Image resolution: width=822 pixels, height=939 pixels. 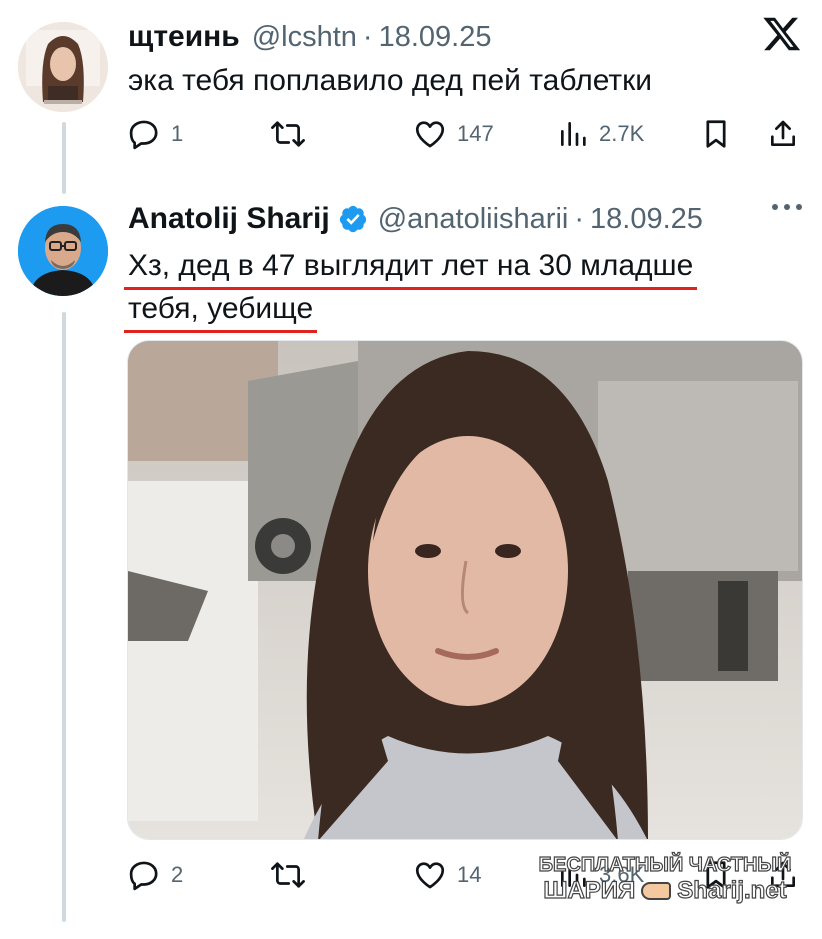 I want to click on x-logo-icon, so click(x=782, y=34).